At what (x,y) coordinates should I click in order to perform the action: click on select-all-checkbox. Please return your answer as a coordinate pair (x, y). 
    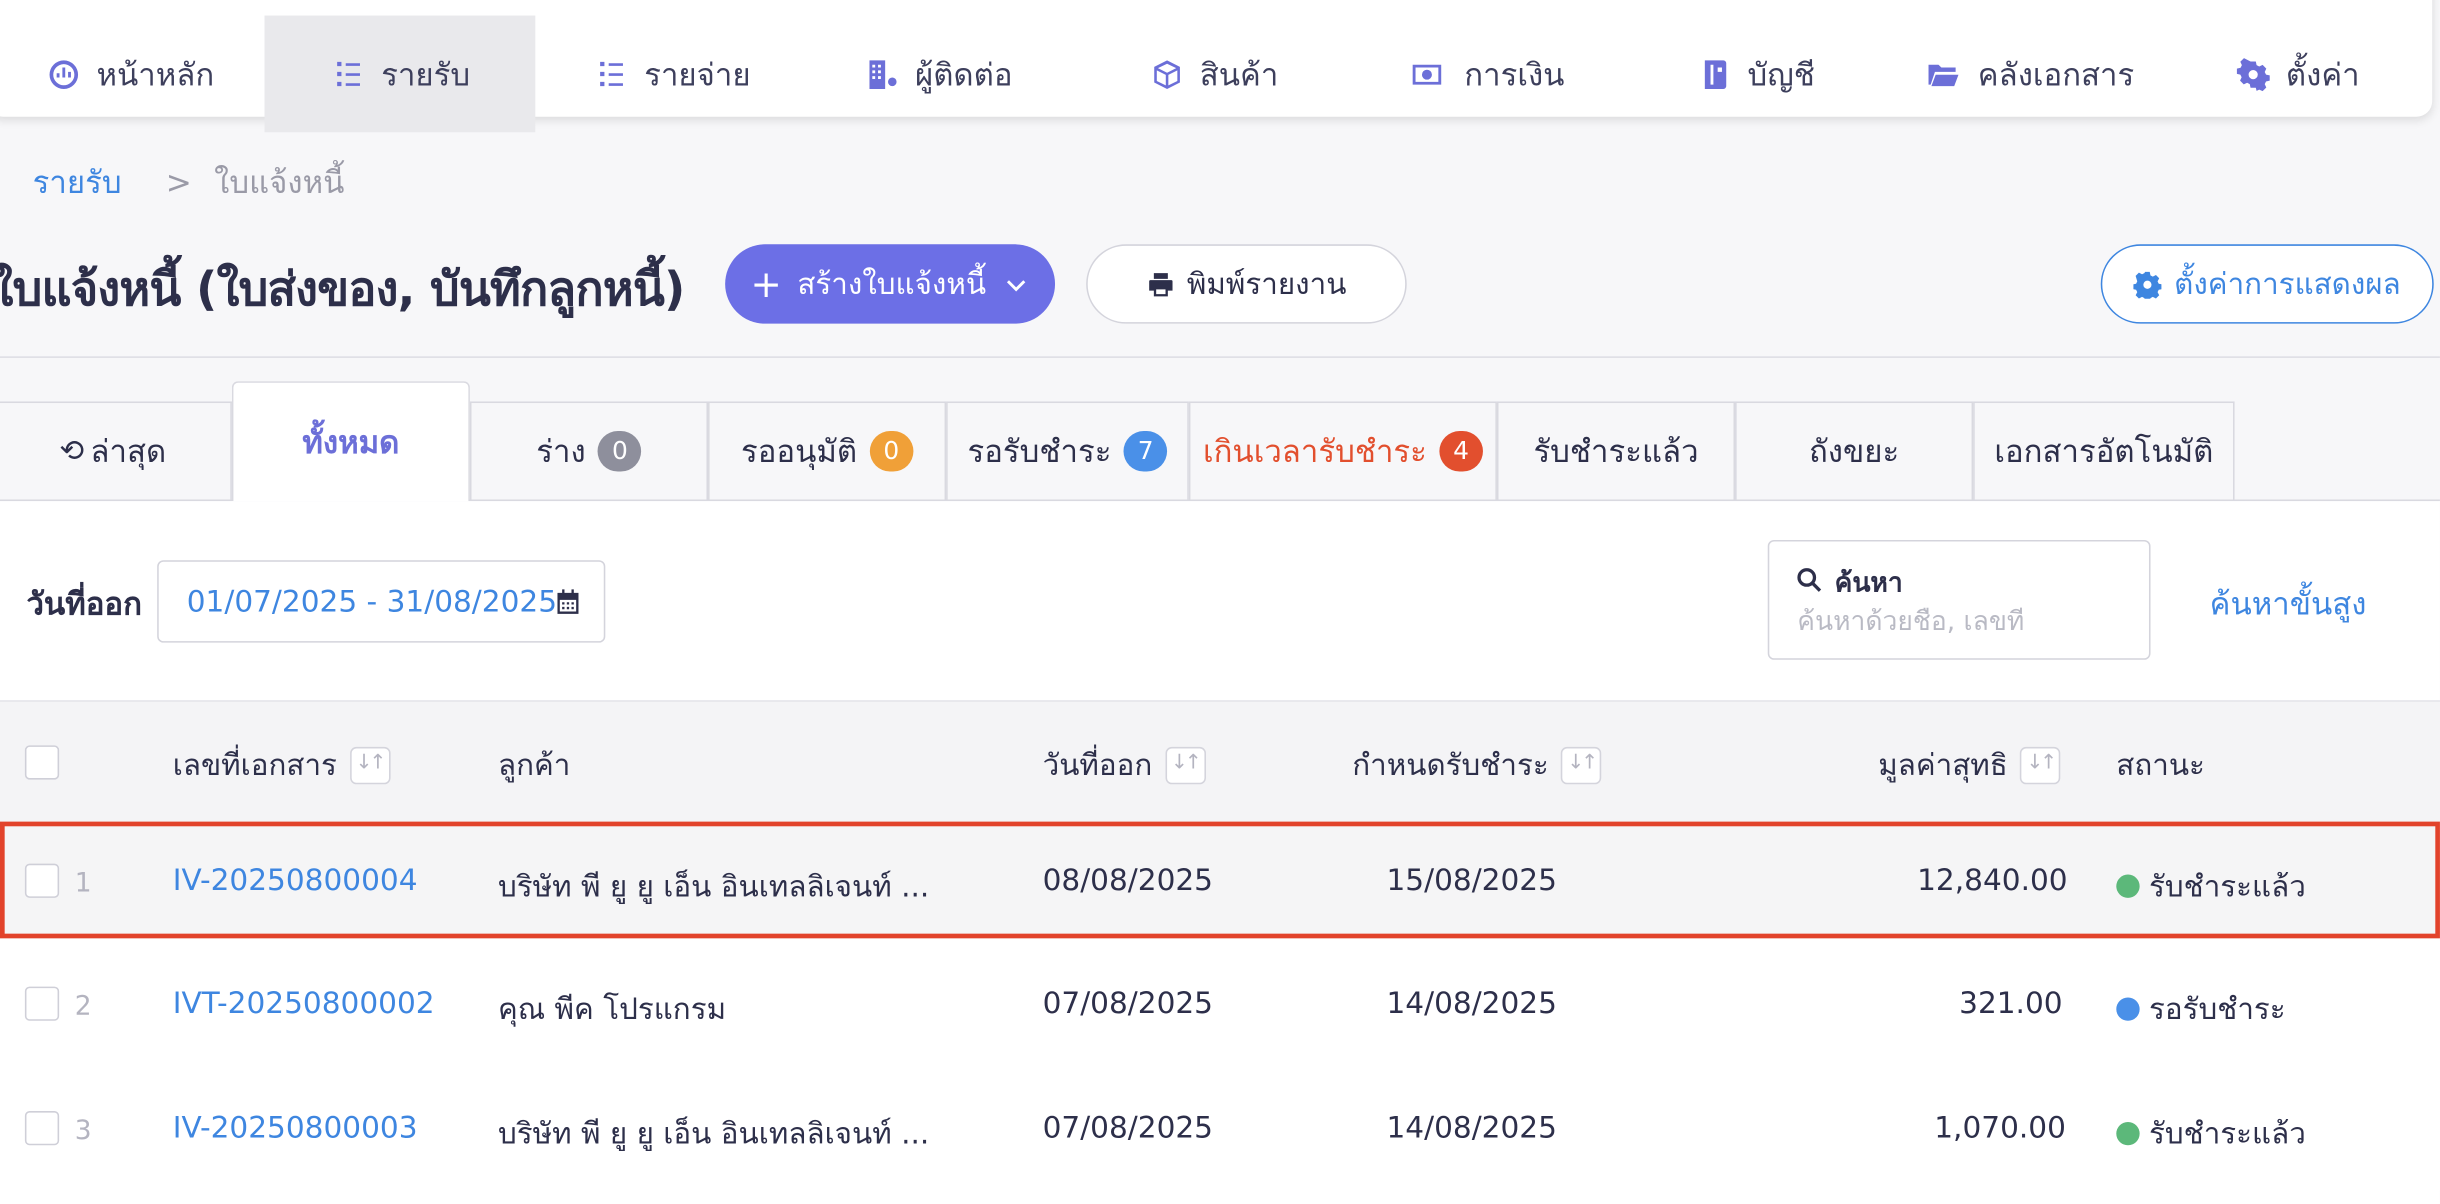
    Looking at the image, I should click on (42, 762).